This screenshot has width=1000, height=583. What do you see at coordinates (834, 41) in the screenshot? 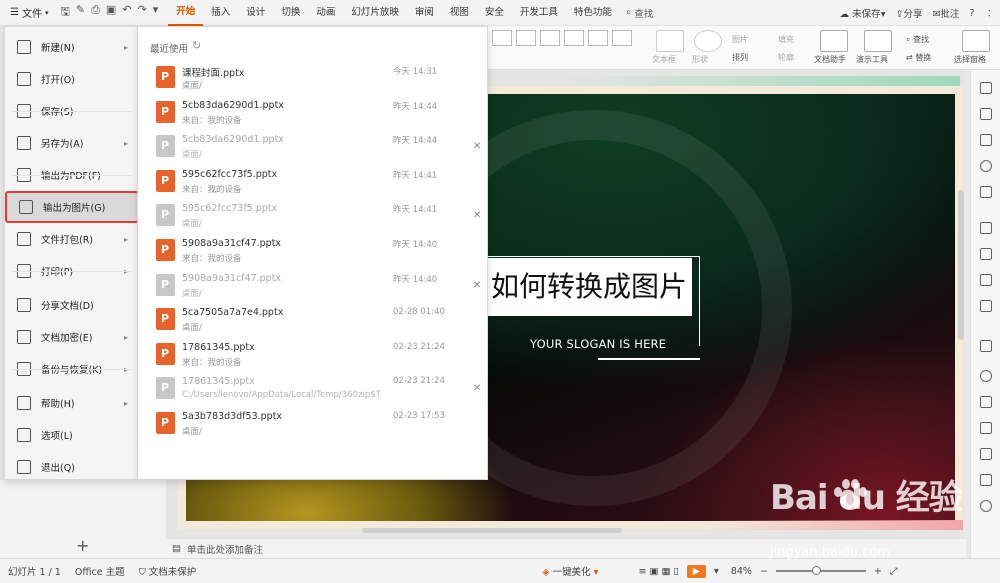
I see `doc-helper-icon` at bounding box center [834, 41].